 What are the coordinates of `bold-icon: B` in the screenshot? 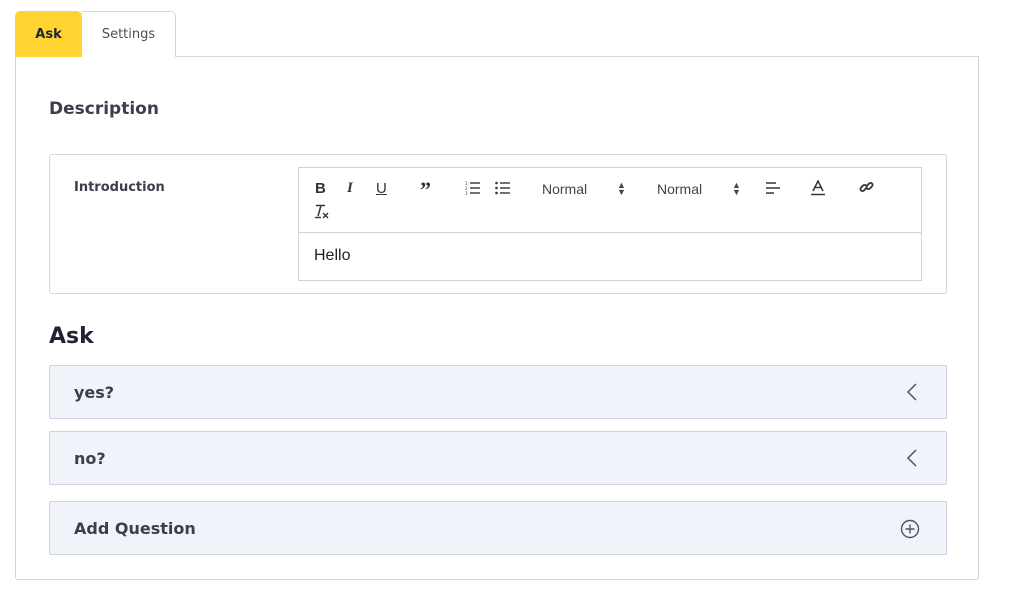 It's located at (320, 188).